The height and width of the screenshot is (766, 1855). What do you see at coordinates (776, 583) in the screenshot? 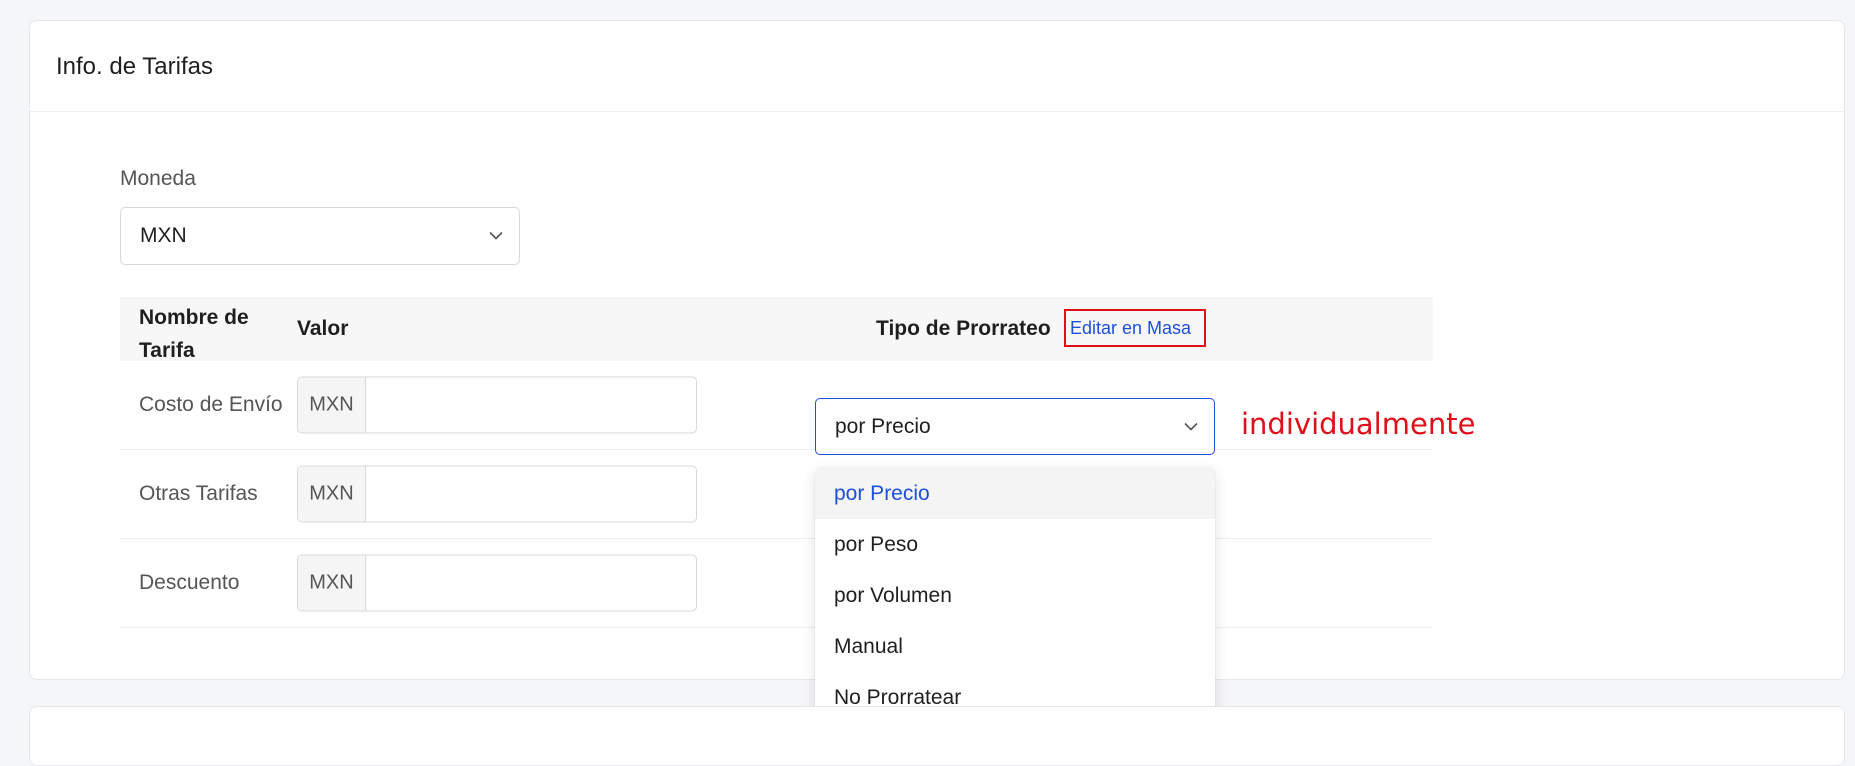
I see `table-row: Descuento MXN` at bounding box center [776, 583].